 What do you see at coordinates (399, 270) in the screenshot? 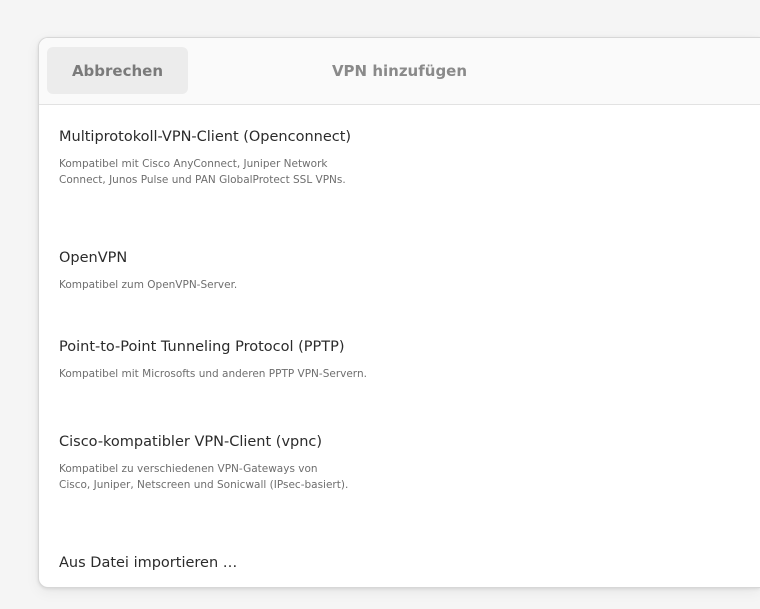
I see `vpn-option-openvpn: OpenVPN Kompatibel zum OpenVPN-Server.` at bounding box center [399, 270].